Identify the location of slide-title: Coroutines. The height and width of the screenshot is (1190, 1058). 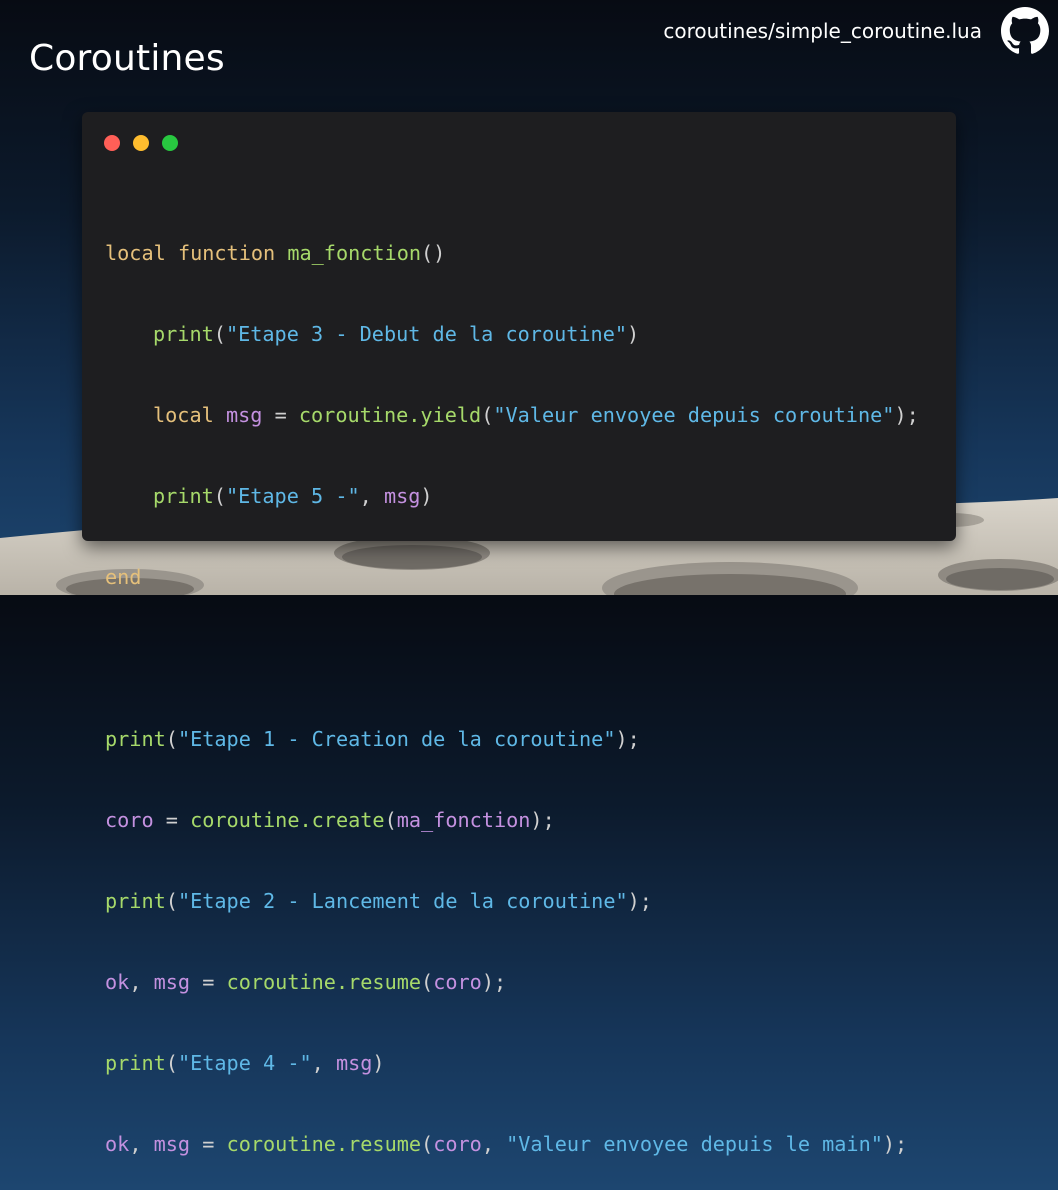
(127, 58).